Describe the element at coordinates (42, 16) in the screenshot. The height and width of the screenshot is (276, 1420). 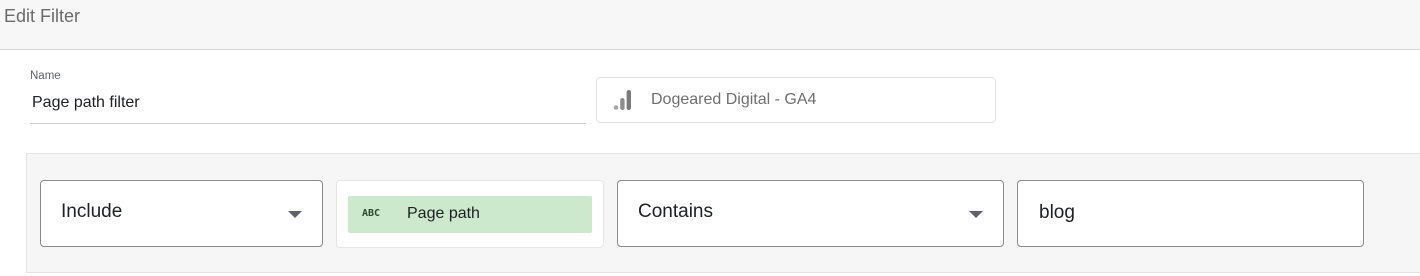
I see `dialog-title: Edit Filter` at that location.